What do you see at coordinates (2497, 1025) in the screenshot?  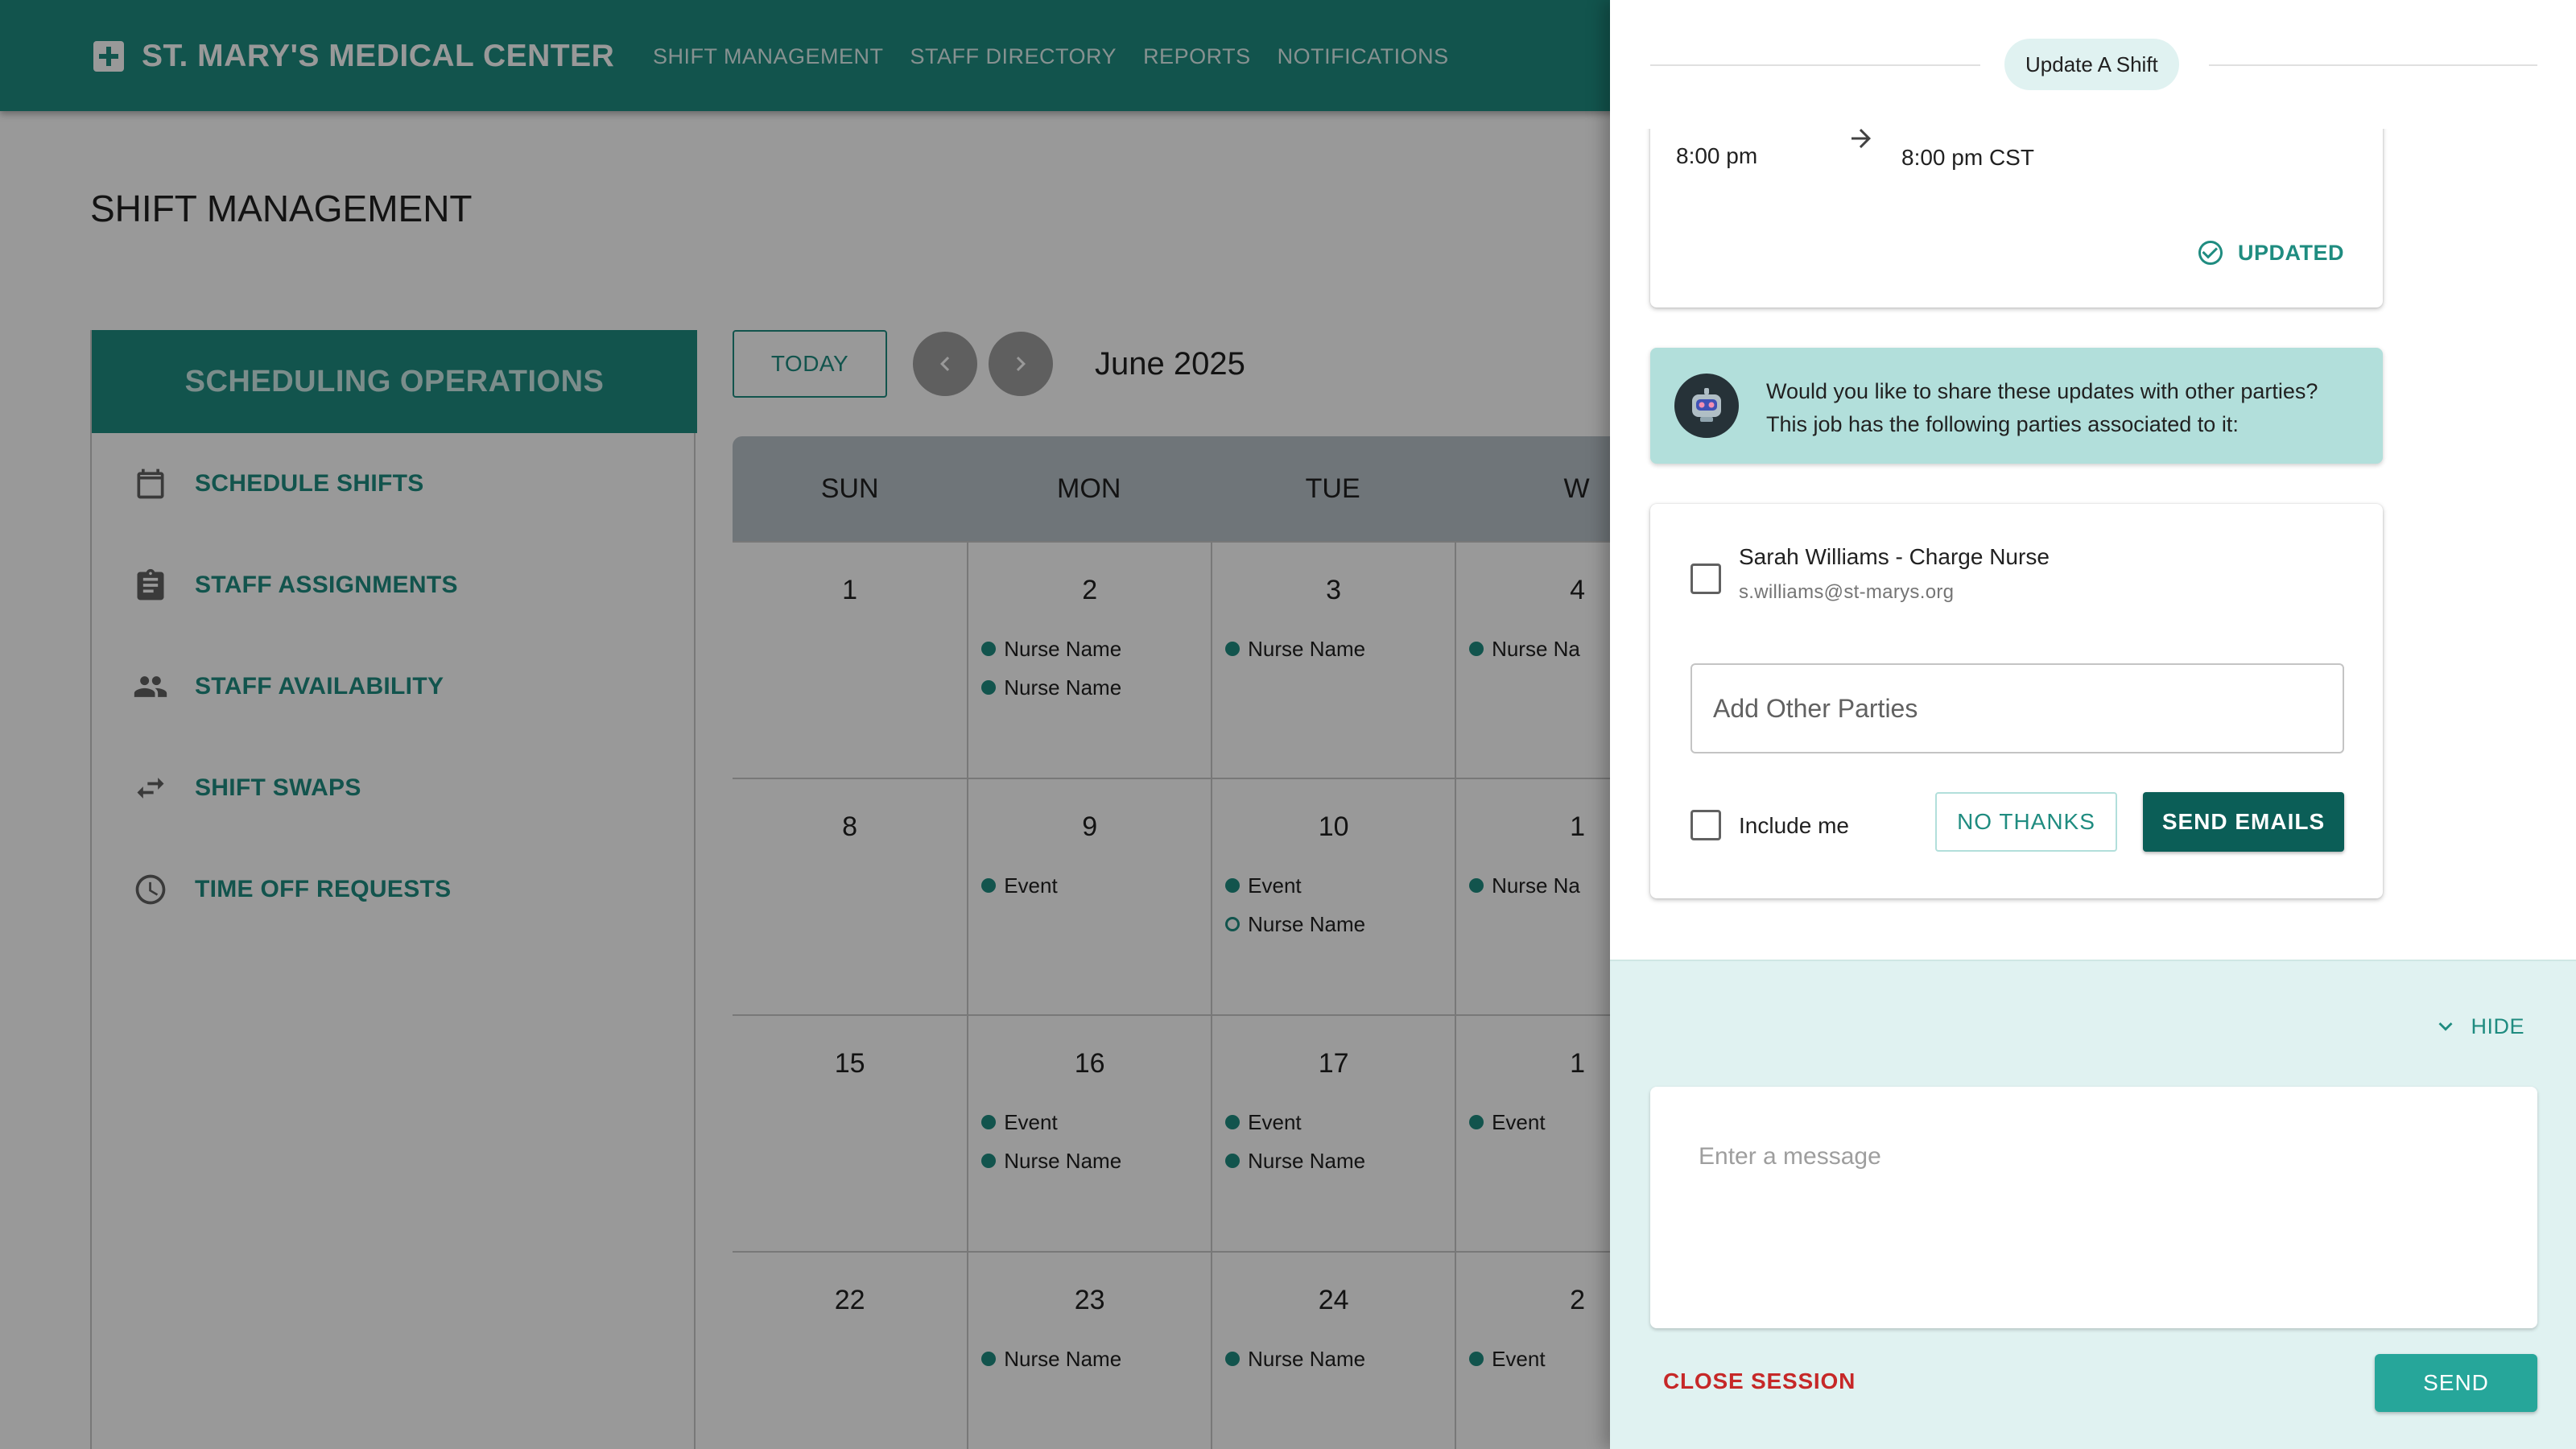 I see `hide-label: HIDE` at bounding box center [2497, 1025].